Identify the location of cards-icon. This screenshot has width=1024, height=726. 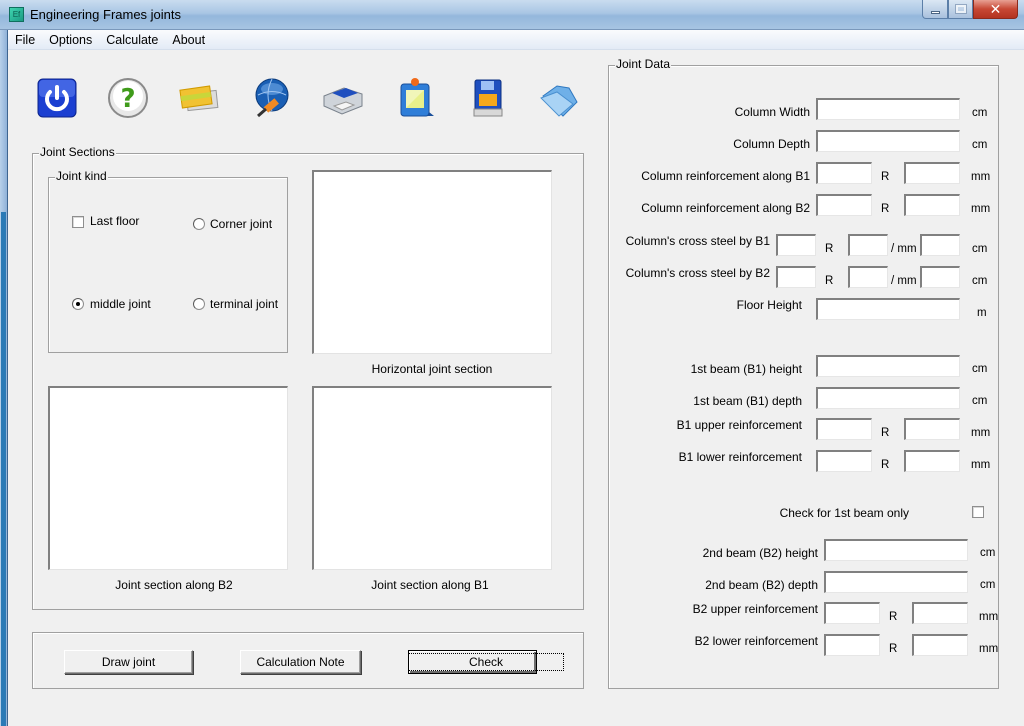
(199, 98).